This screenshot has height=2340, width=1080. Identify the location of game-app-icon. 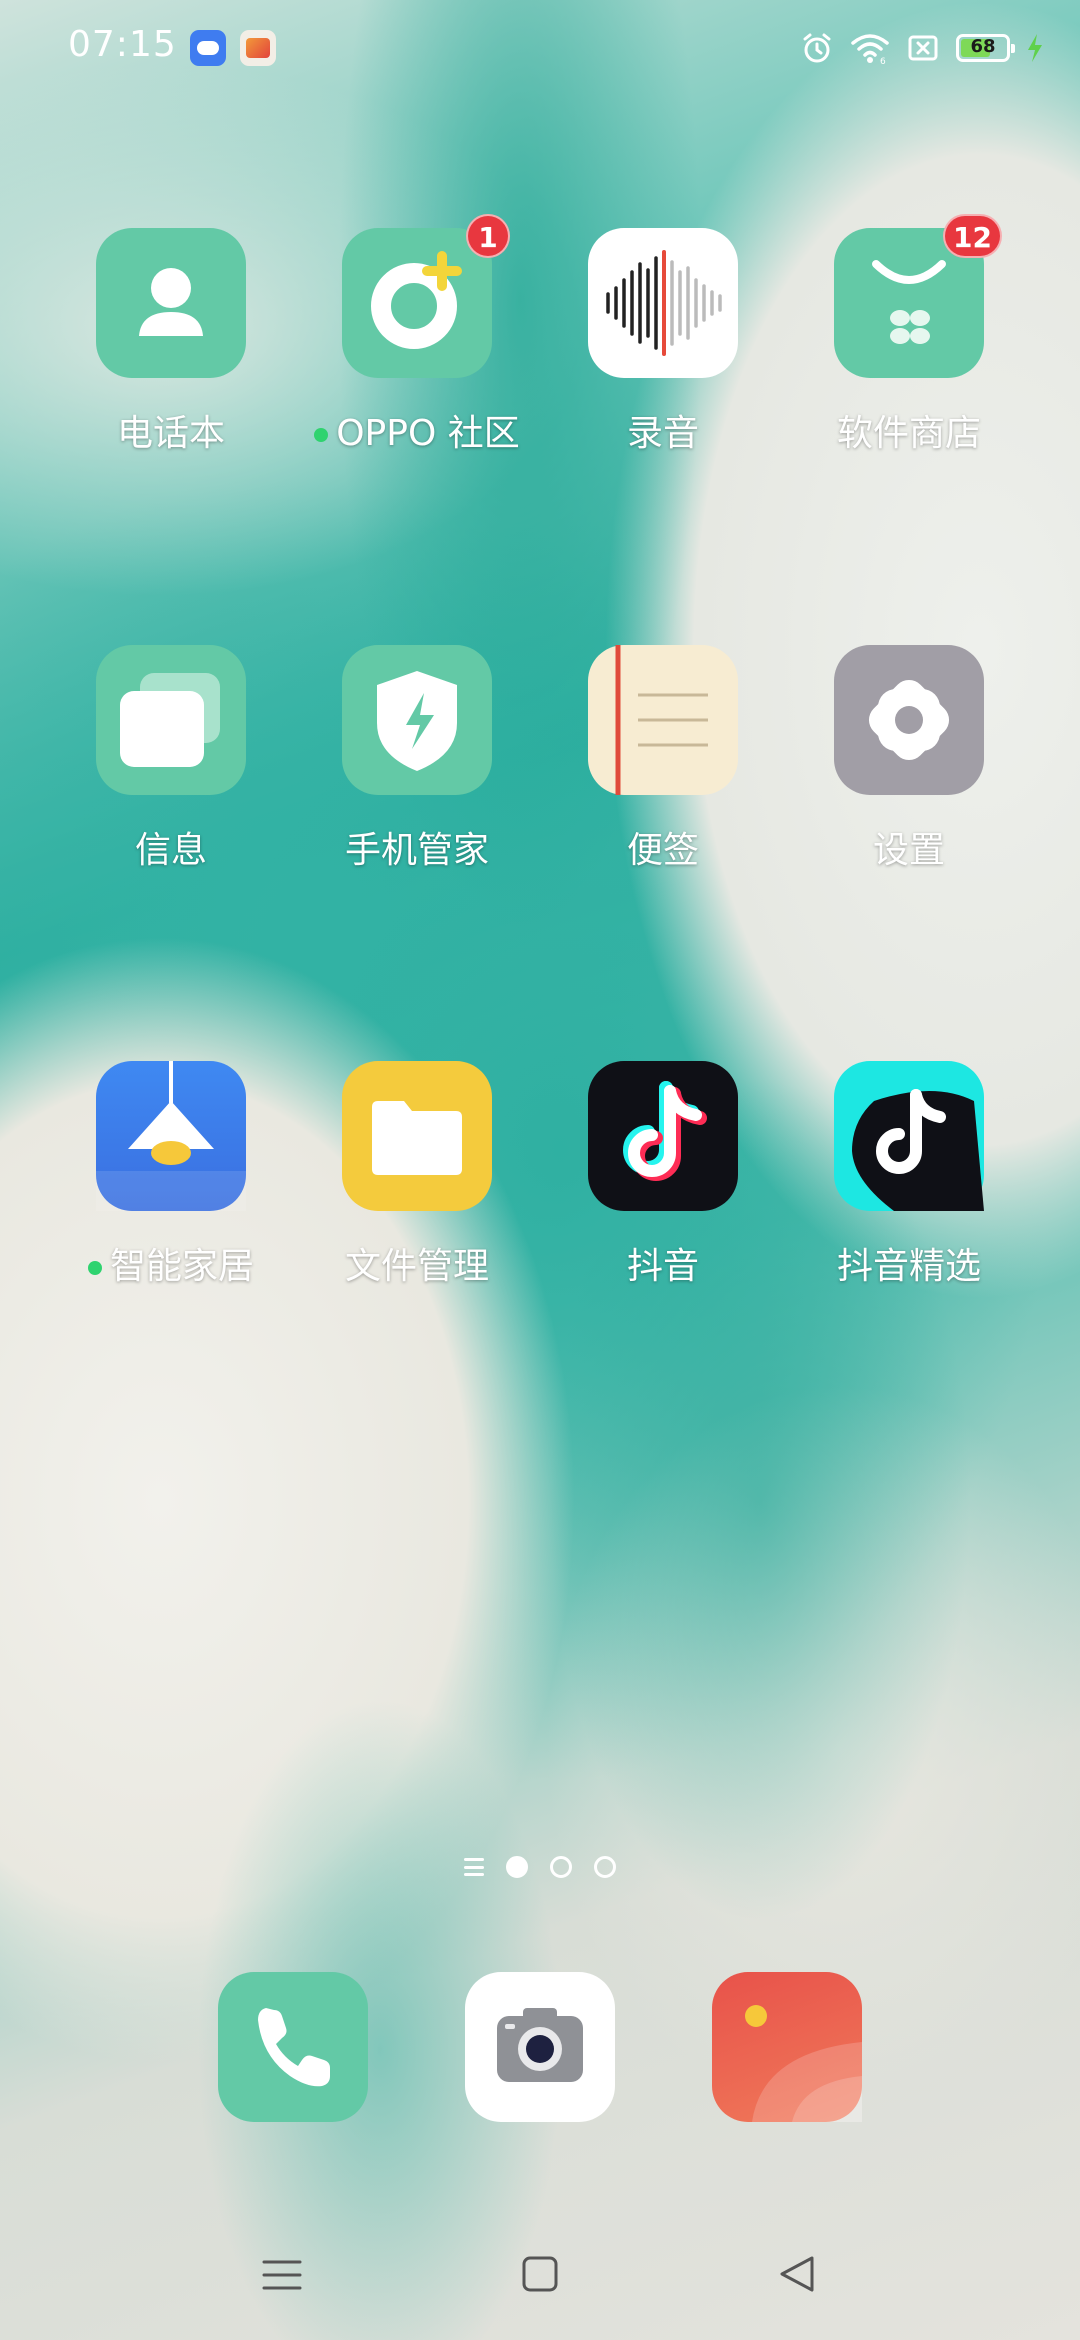
(258, 48).